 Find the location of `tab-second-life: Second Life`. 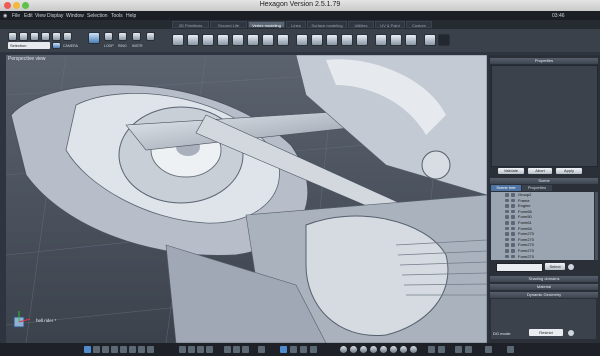

tab-second-life: Second Life is located at coordinates (228, 24).